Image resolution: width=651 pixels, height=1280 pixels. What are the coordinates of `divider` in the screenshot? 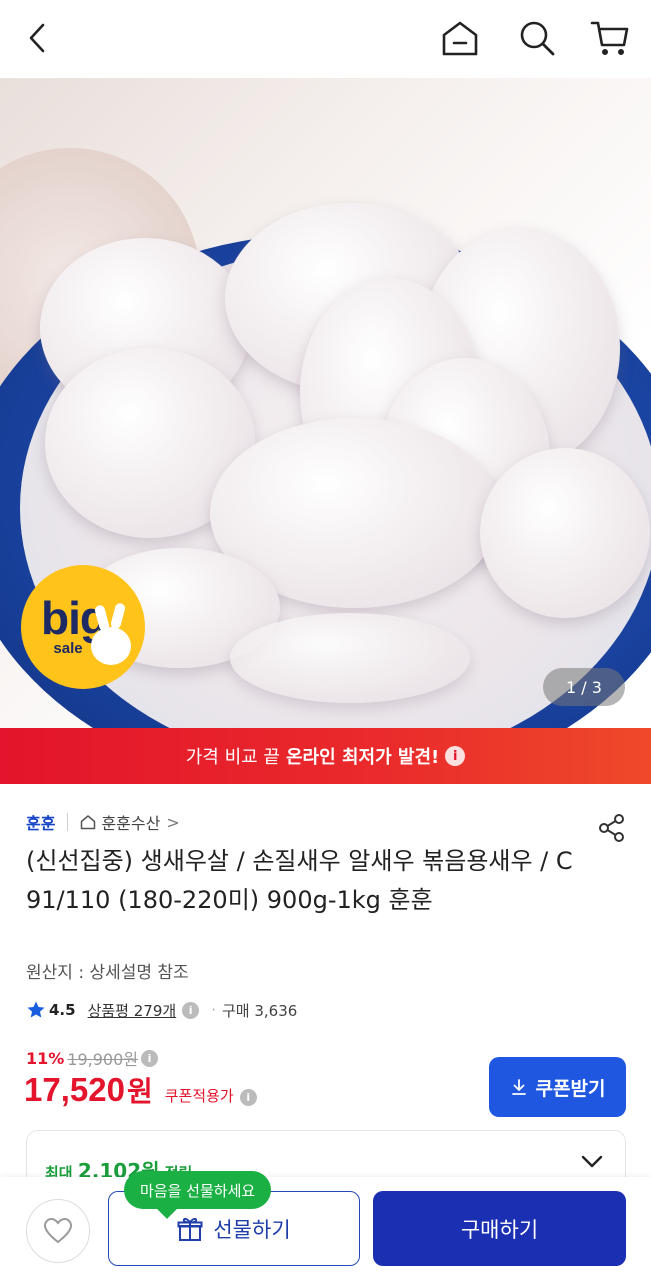 It's located at (68, 822).